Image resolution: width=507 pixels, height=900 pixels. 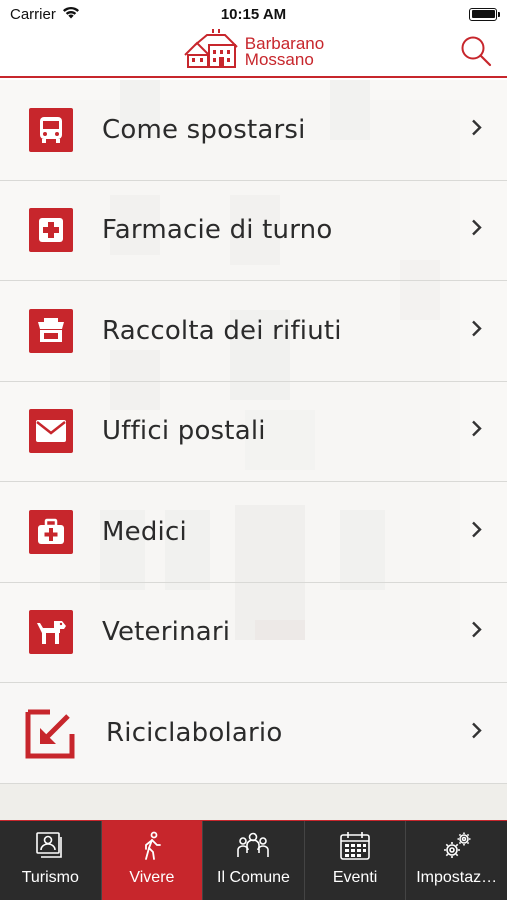 I want to click on logo-line-2: Mossano, so click(x=279, y=59).